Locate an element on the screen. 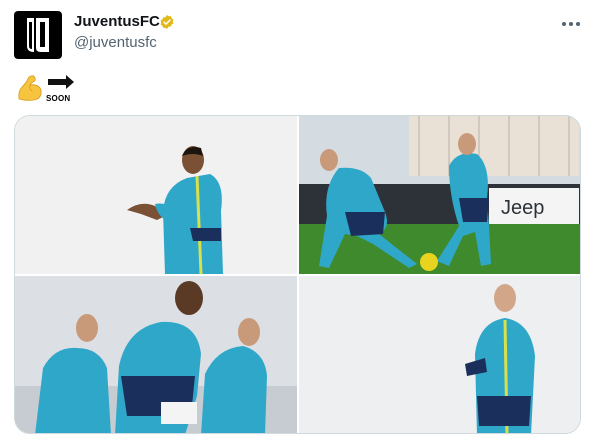  verified-badge-icon is located at coordinates (167, 22).